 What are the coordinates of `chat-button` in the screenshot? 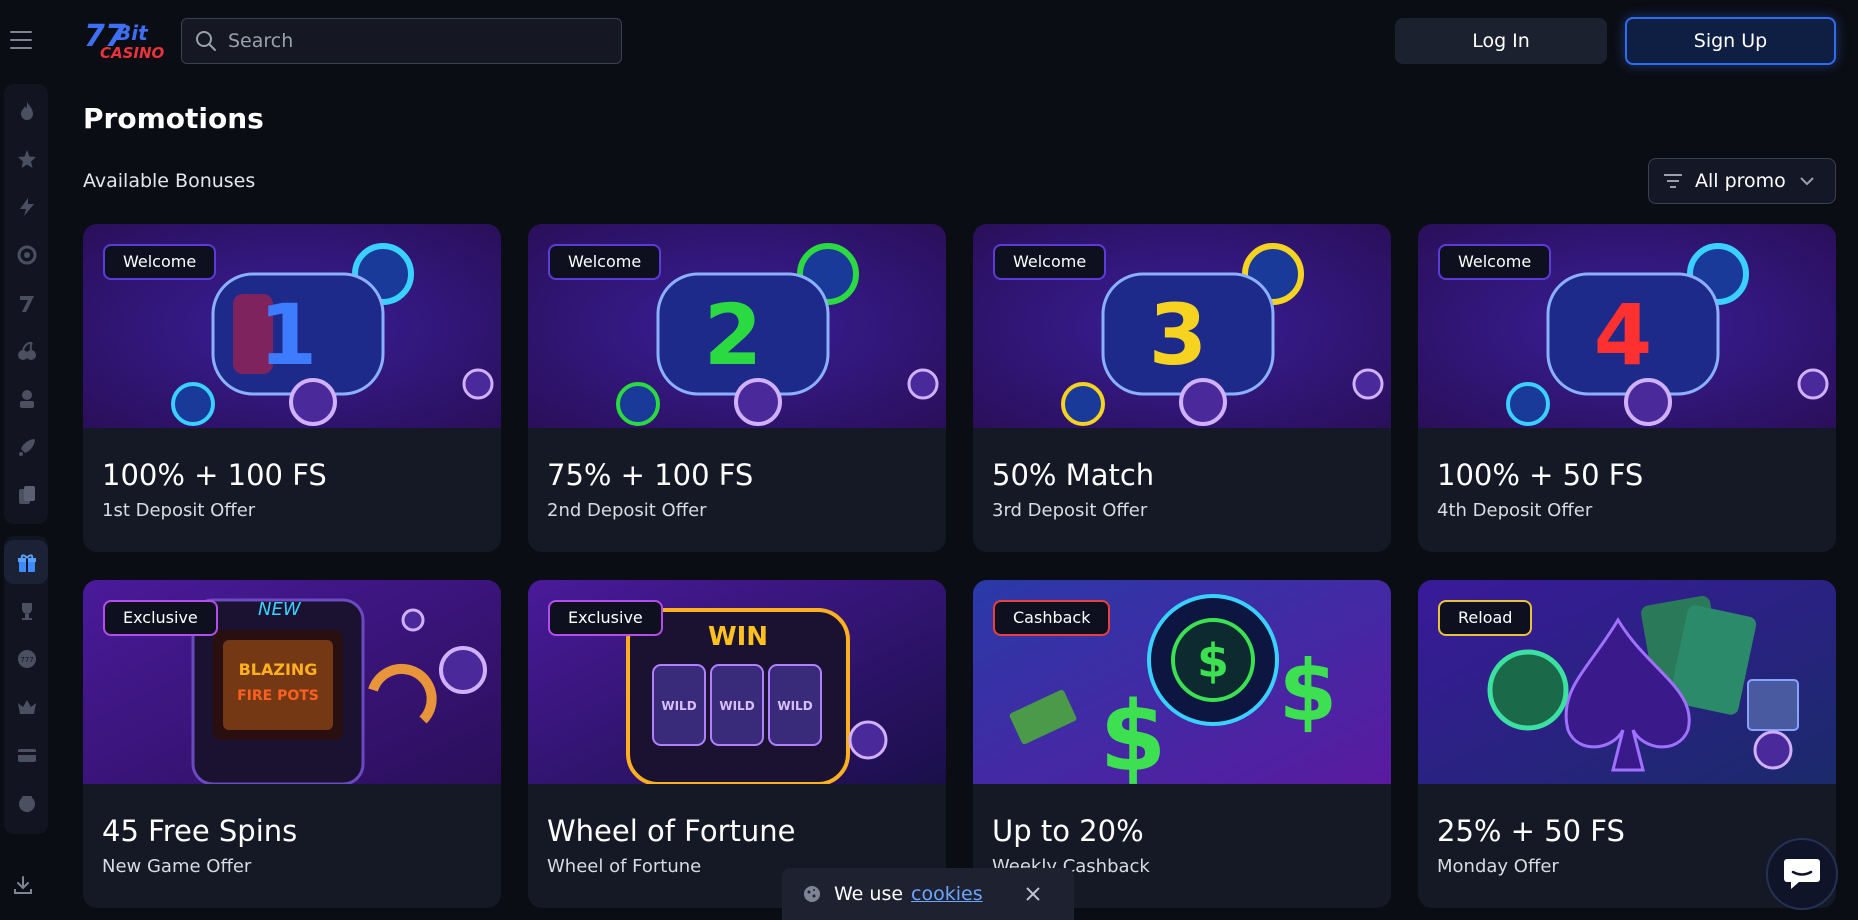 It's located at (1802, 874).